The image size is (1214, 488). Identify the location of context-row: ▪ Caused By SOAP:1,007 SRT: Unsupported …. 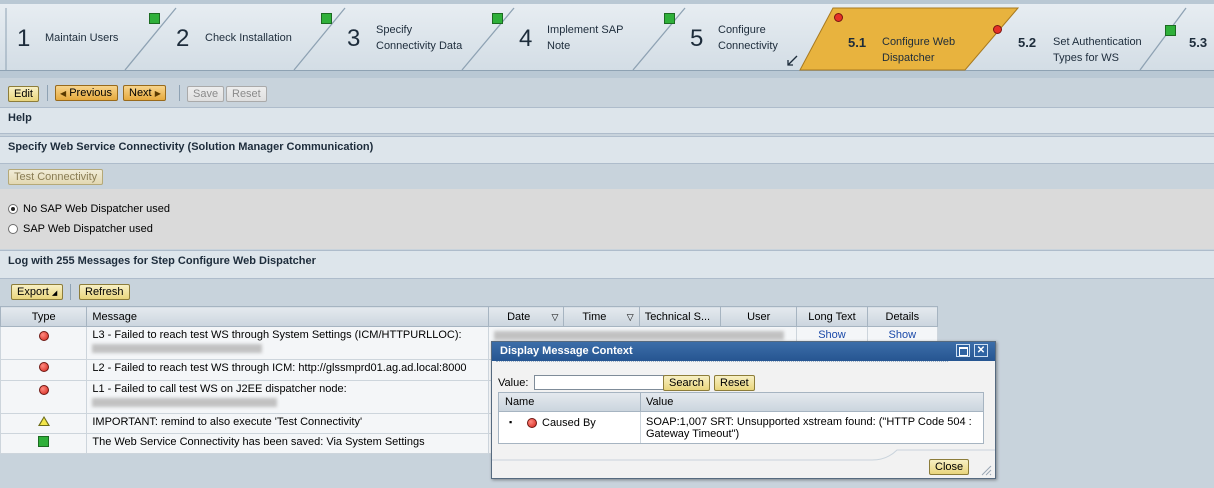
(741, 427).